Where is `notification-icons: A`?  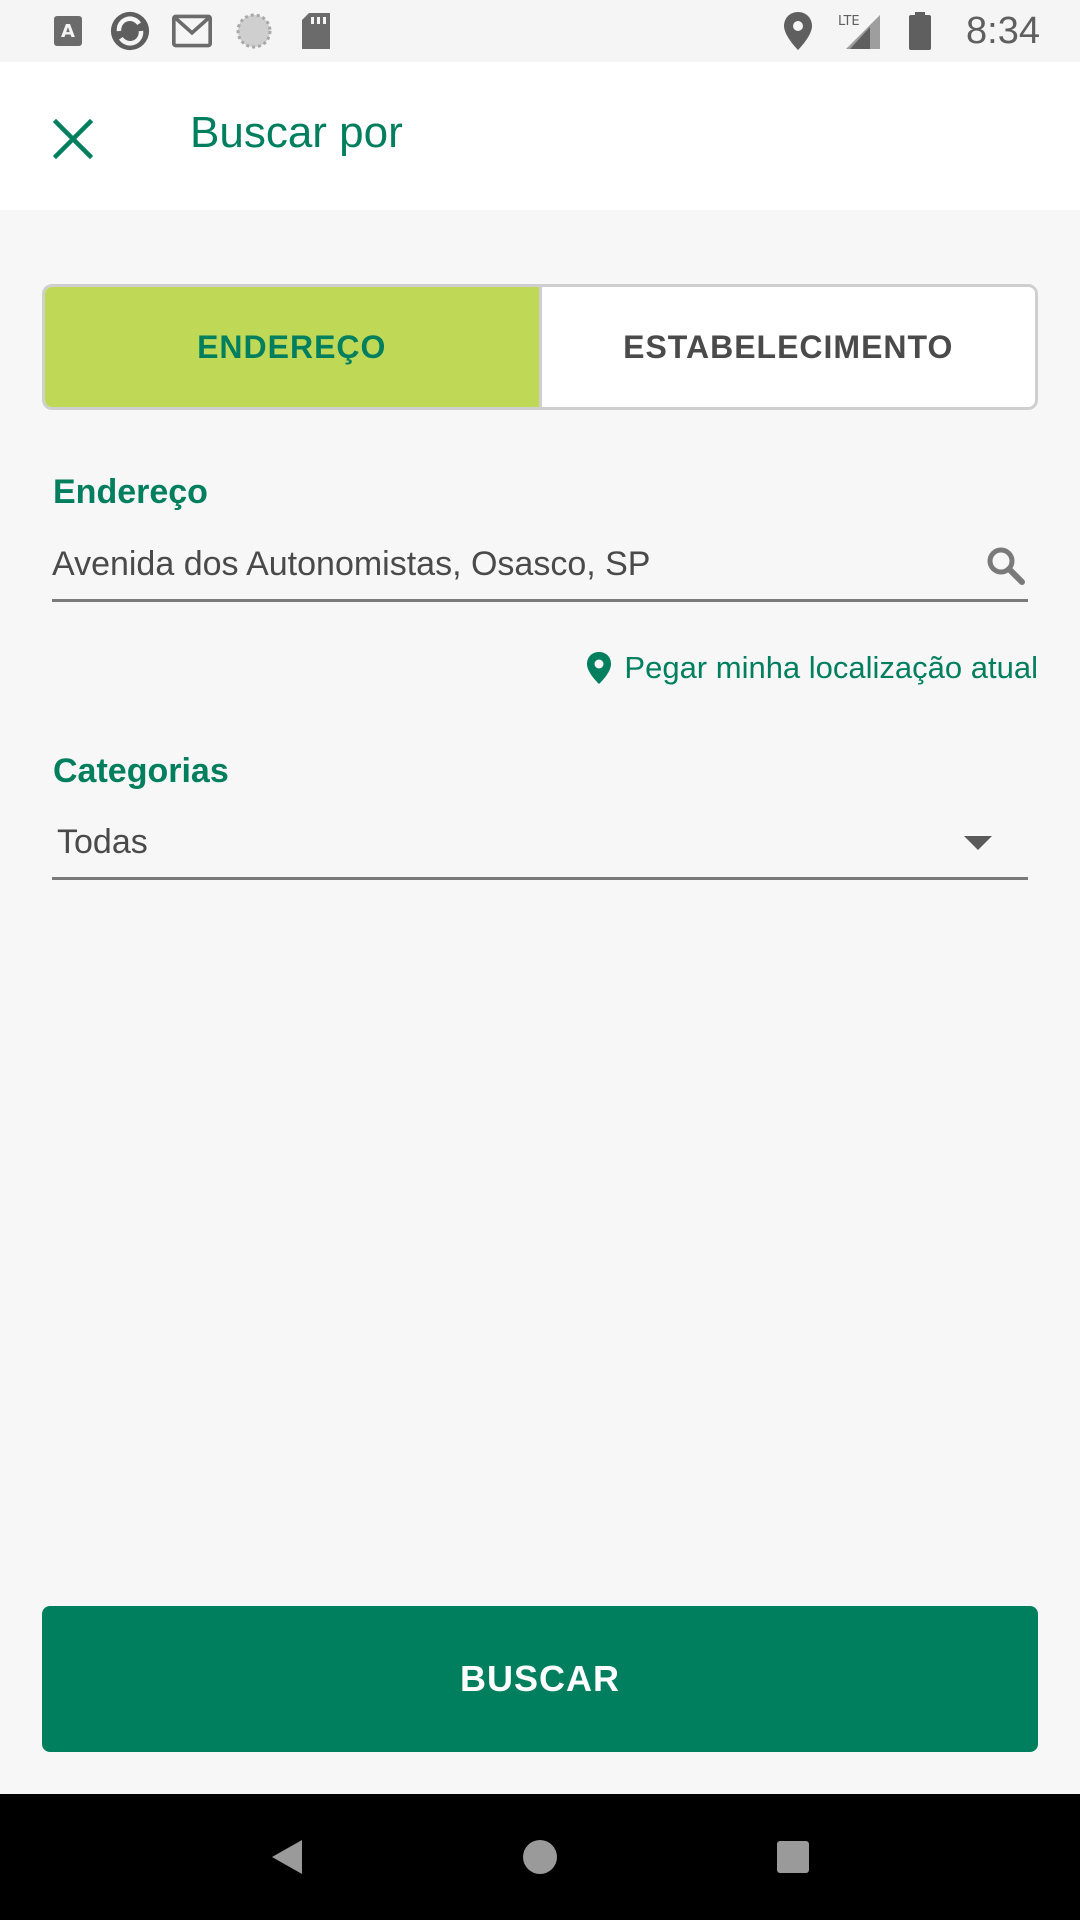
notification-icons: A is located at coordinates (192, 31).